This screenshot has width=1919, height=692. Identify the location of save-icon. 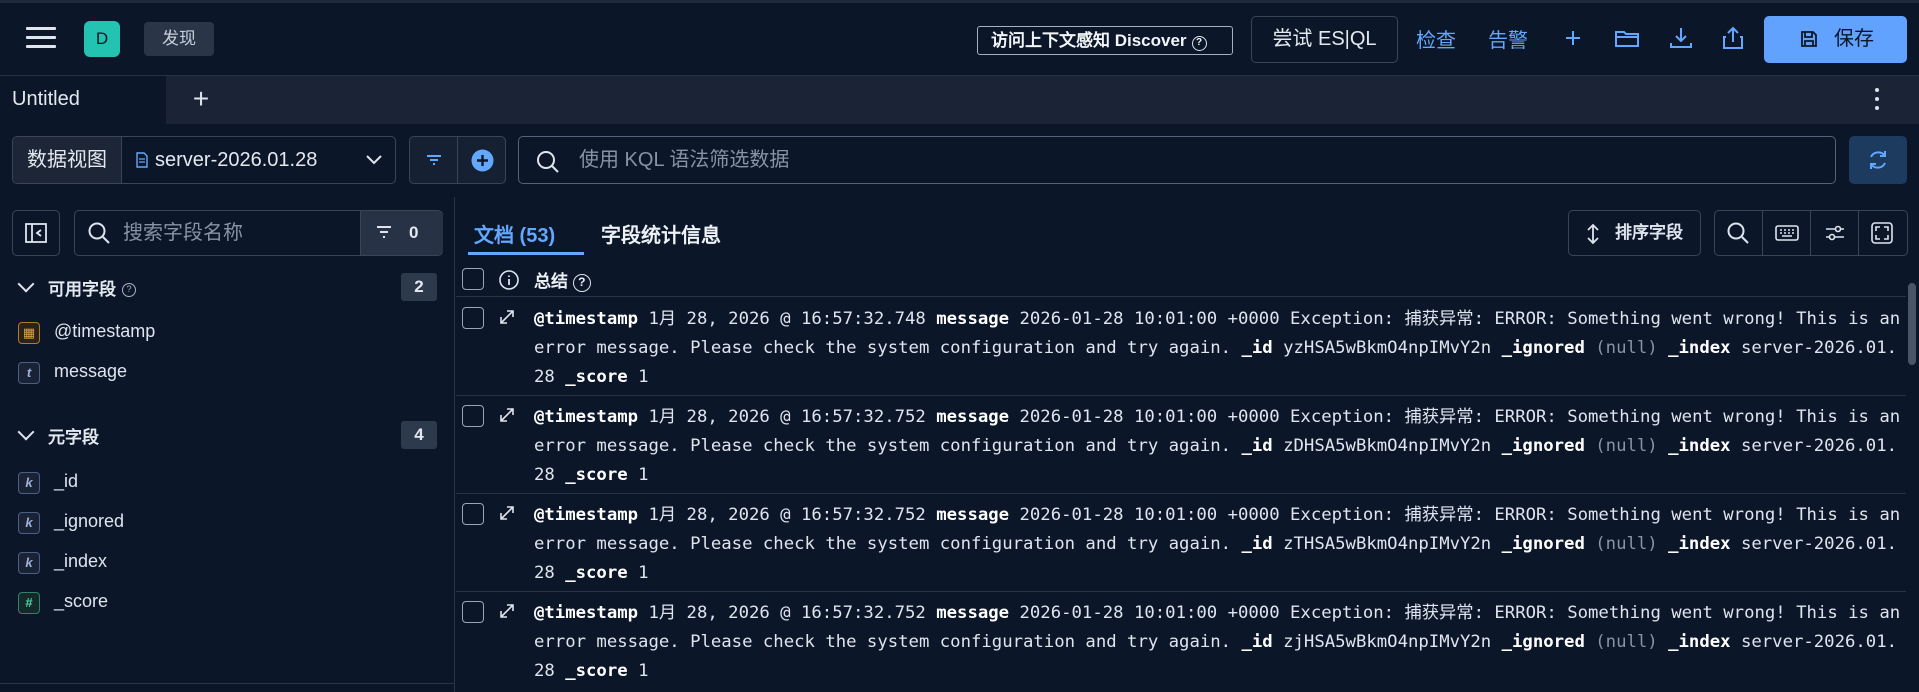
(1809, 39).